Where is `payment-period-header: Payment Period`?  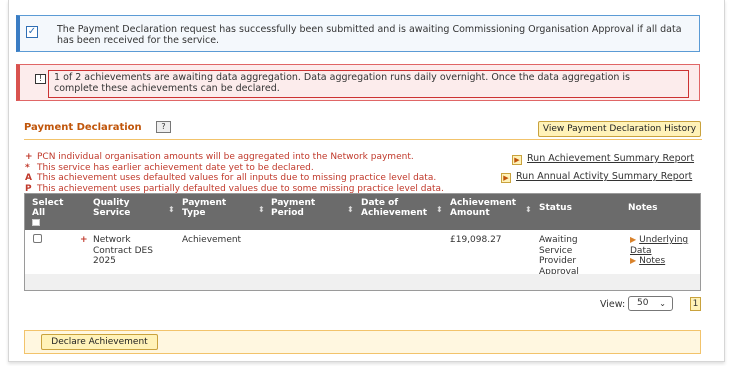
payment-period-header: Payment Period is located at coordinates (298, 208).